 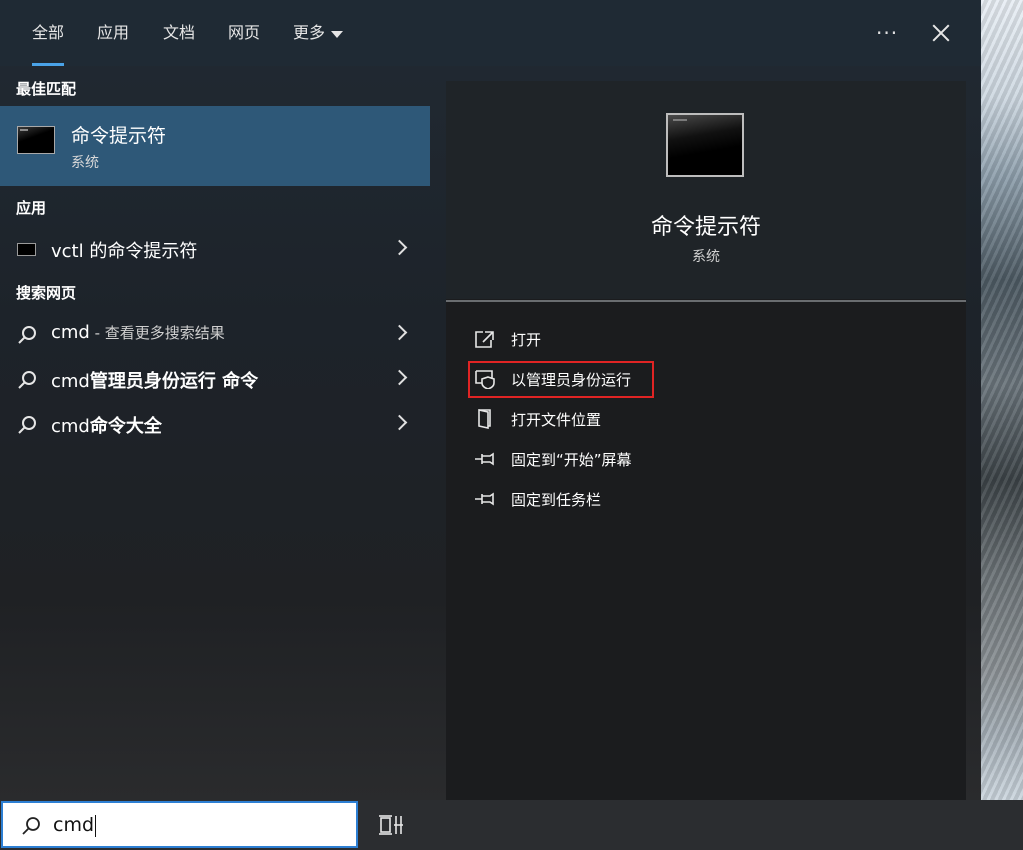 I want to click on tab-documents: 文档, so click(x=179, y=33).